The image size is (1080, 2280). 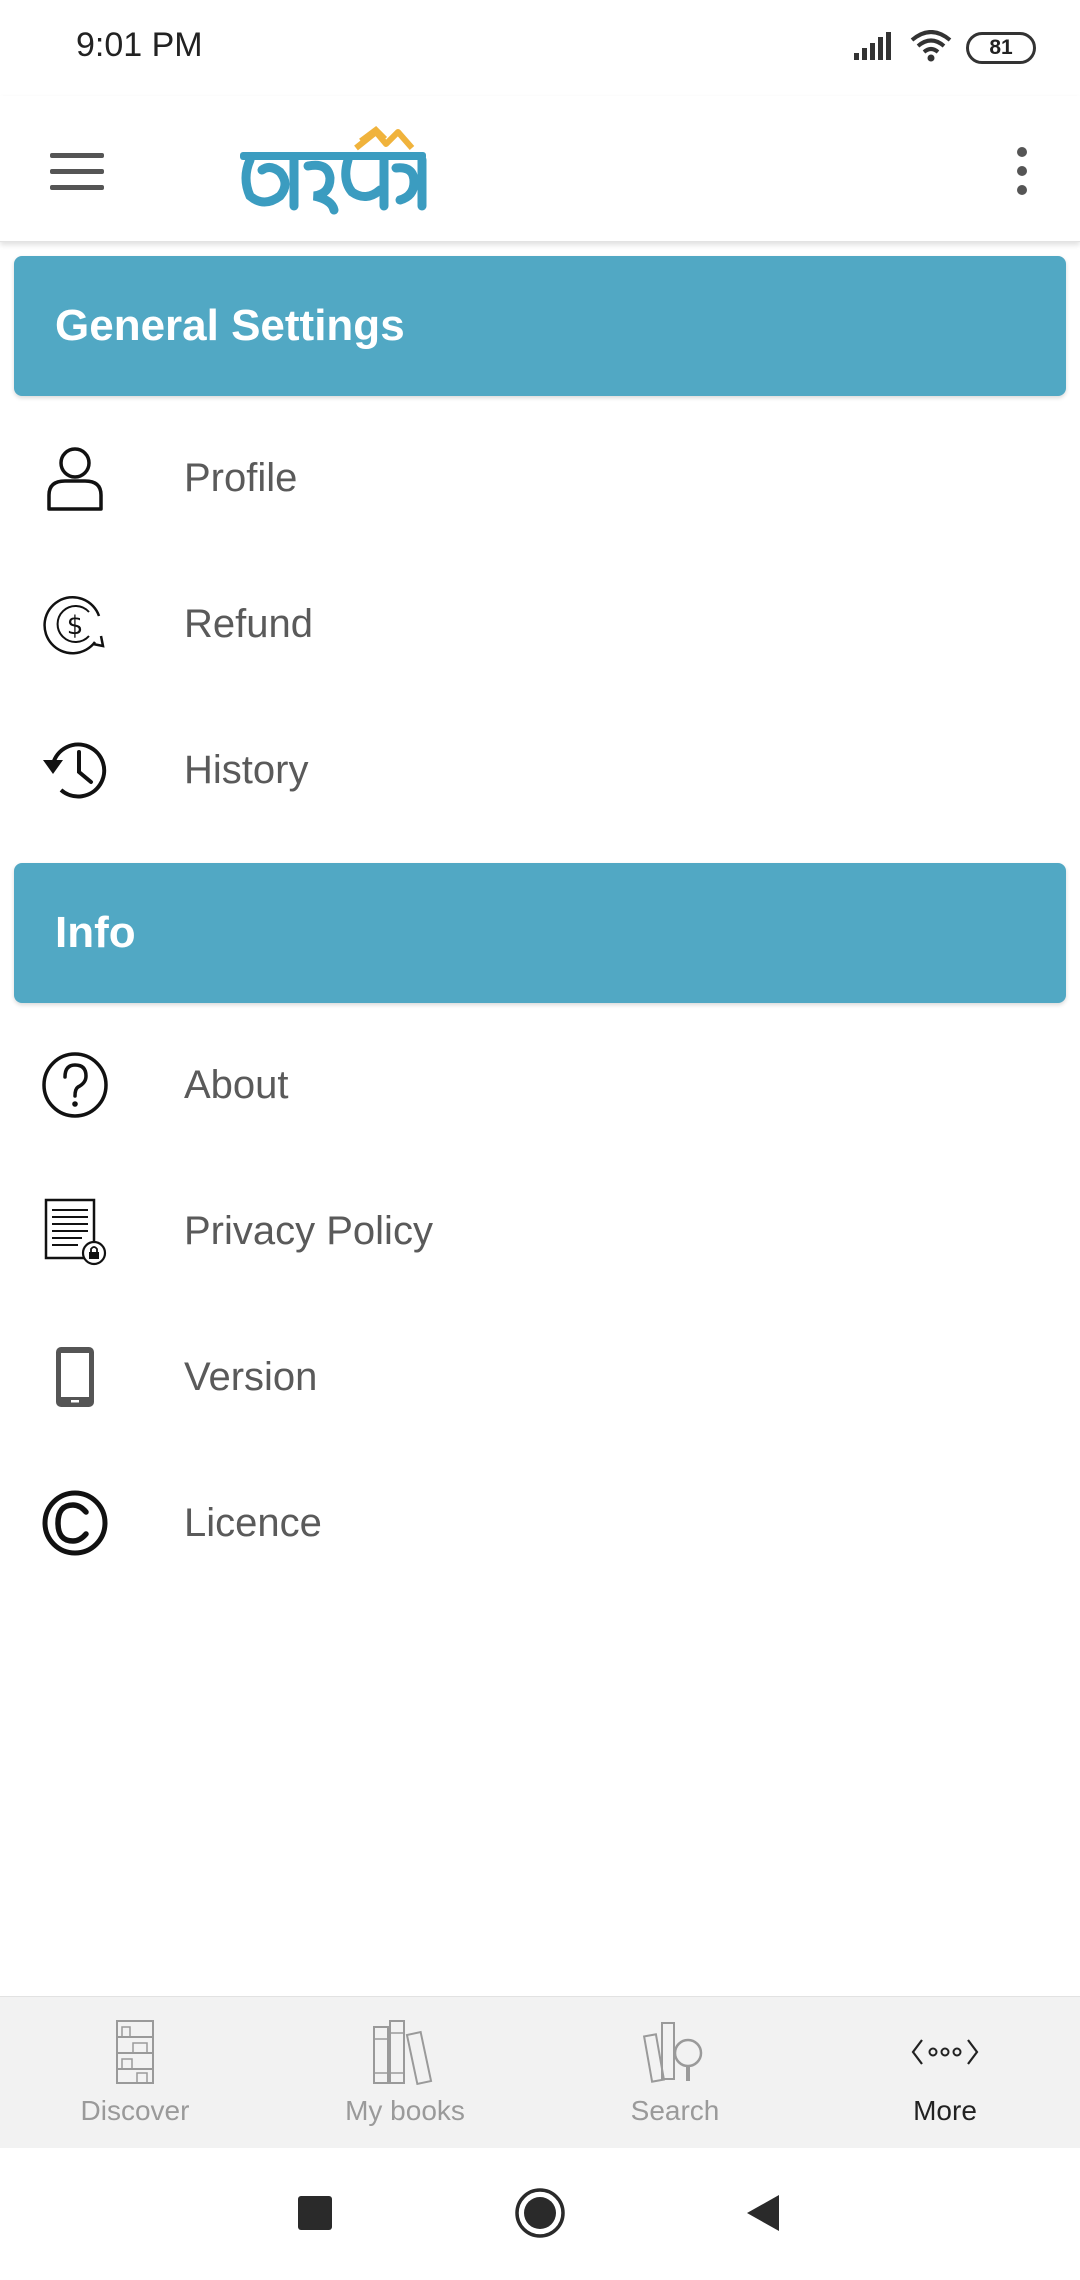 What do you see at coordinates (540, 624) in the screenshot?
I see `menu-item-refund: $ Refund` at bounding box center [540, 624].